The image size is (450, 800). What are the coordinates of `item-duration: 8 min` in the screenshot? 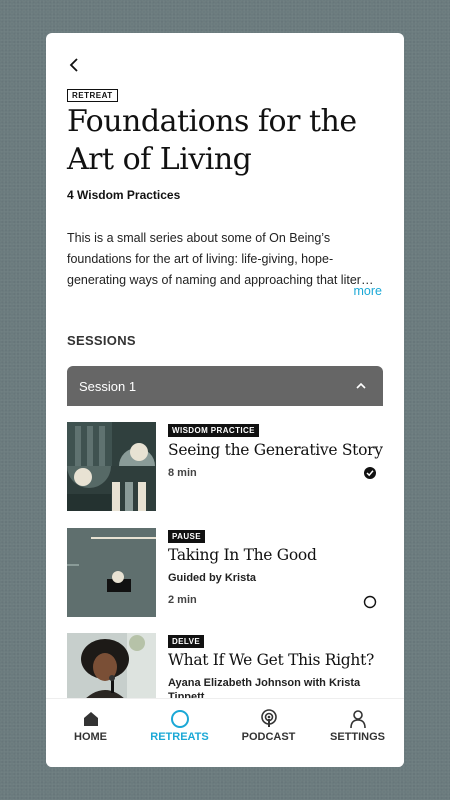 It's located at (182, 473).